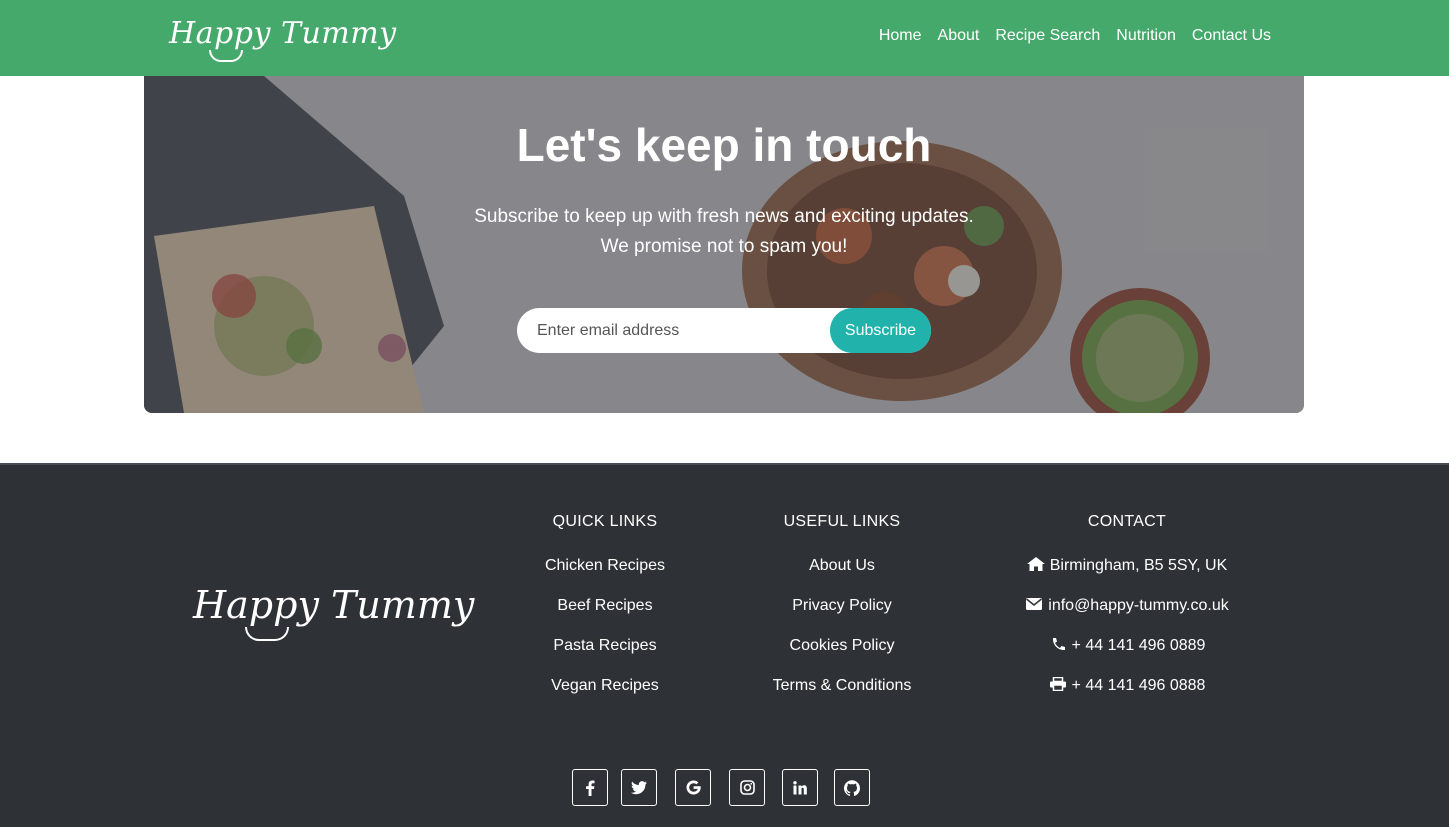 The width and height of the screenshot is (1449, 827). I want to click on linkedin-icon, so click(800, 787).